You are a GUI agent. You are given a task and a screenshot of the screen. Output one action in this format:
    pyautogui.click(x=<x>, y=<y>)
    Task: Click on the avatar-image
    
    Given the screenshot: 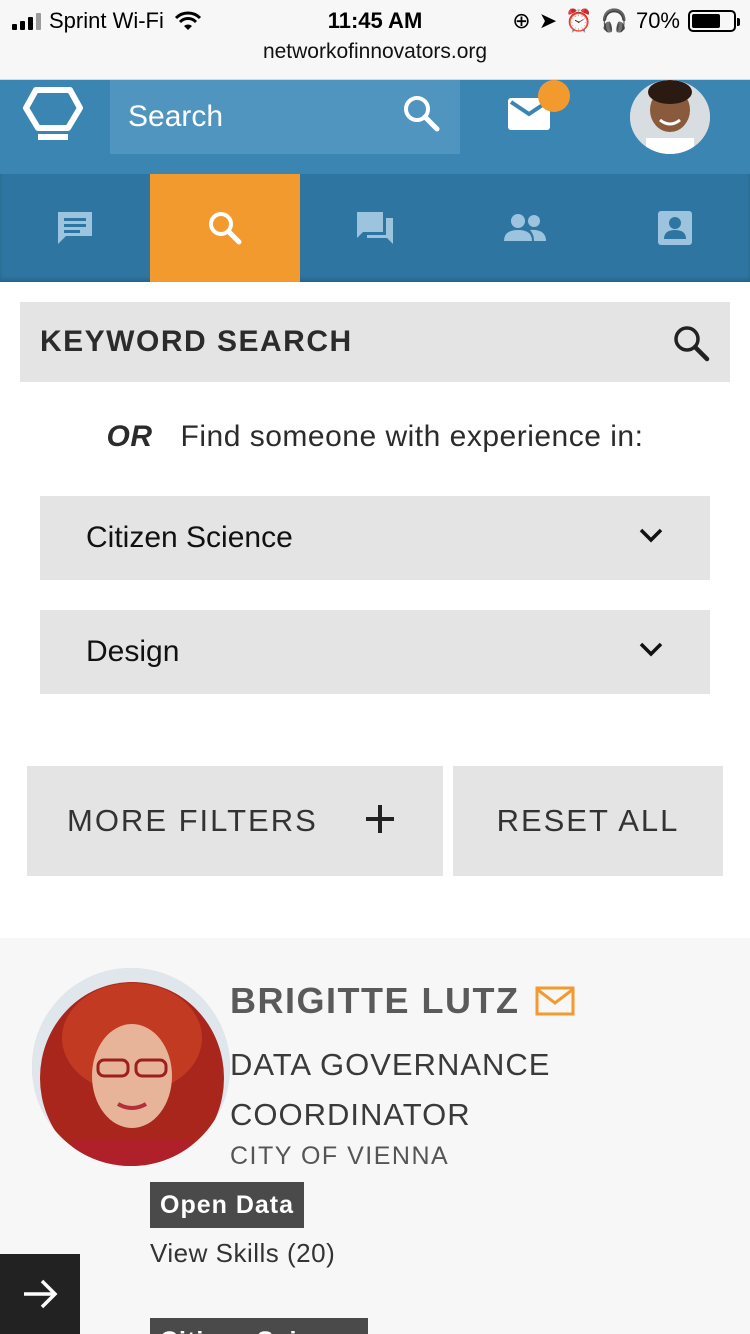 What is the action you would take?
    pyautogui.click(x=670, y=117)
    